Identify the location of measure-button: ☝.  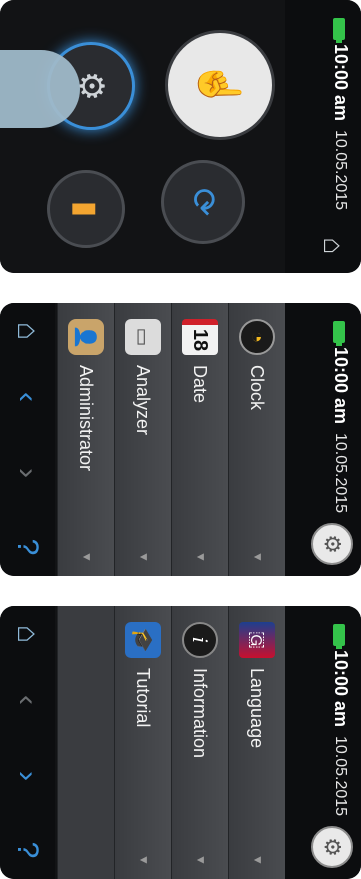
(220, 85).